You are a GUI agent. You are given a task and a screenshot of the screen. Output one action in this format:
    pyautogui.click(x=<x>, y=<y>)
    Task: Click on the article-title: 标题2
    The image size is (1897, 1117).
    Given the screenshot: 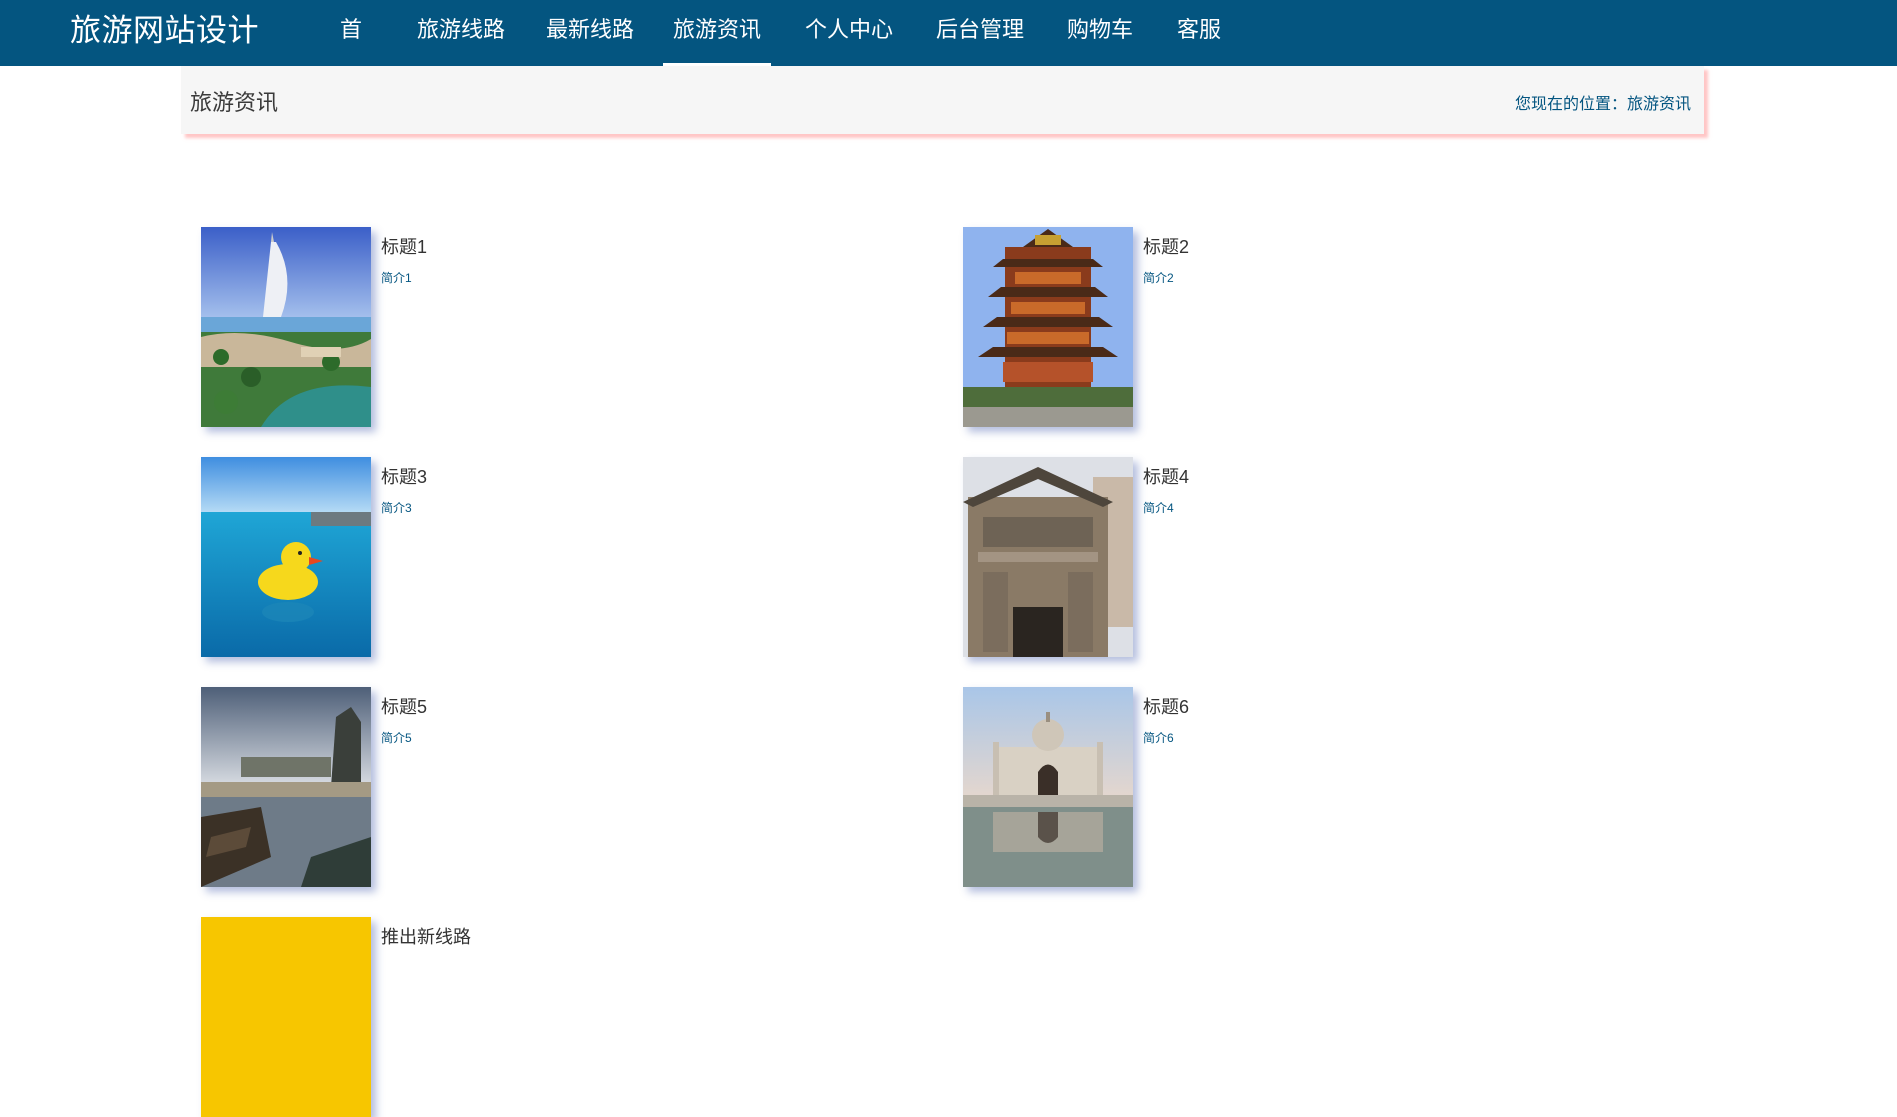 What is the action you would take?
    pyautogui.click(x=1166, y=246)
    